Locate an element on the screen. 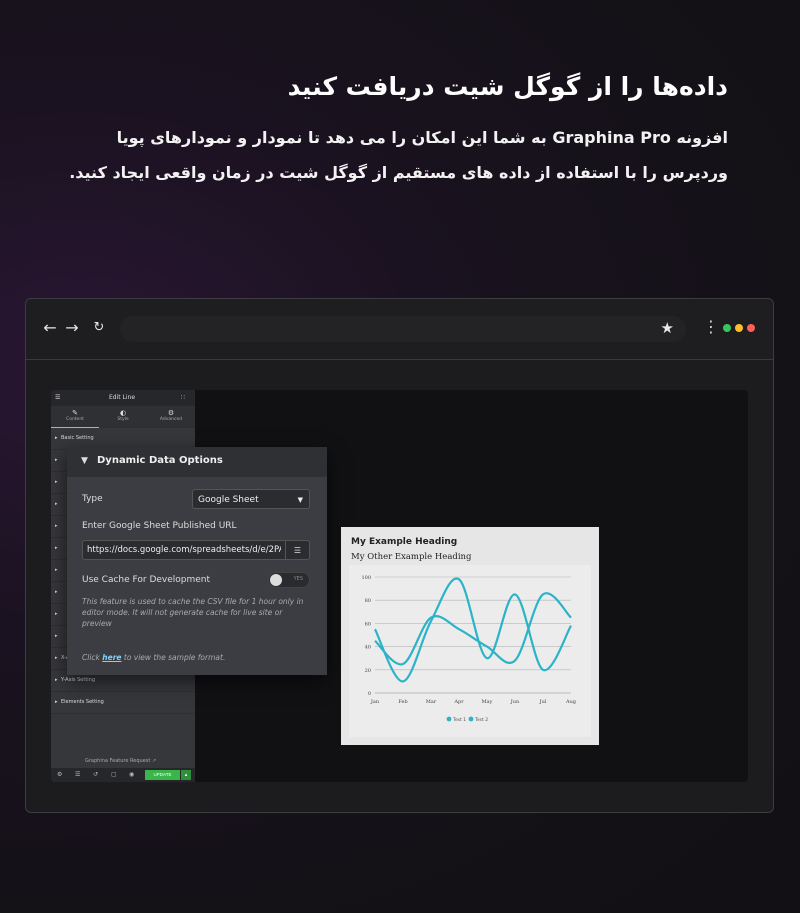 This screenshot has height=913, width=800. editor-title: Edit Line is located at coordinates (122, 397).